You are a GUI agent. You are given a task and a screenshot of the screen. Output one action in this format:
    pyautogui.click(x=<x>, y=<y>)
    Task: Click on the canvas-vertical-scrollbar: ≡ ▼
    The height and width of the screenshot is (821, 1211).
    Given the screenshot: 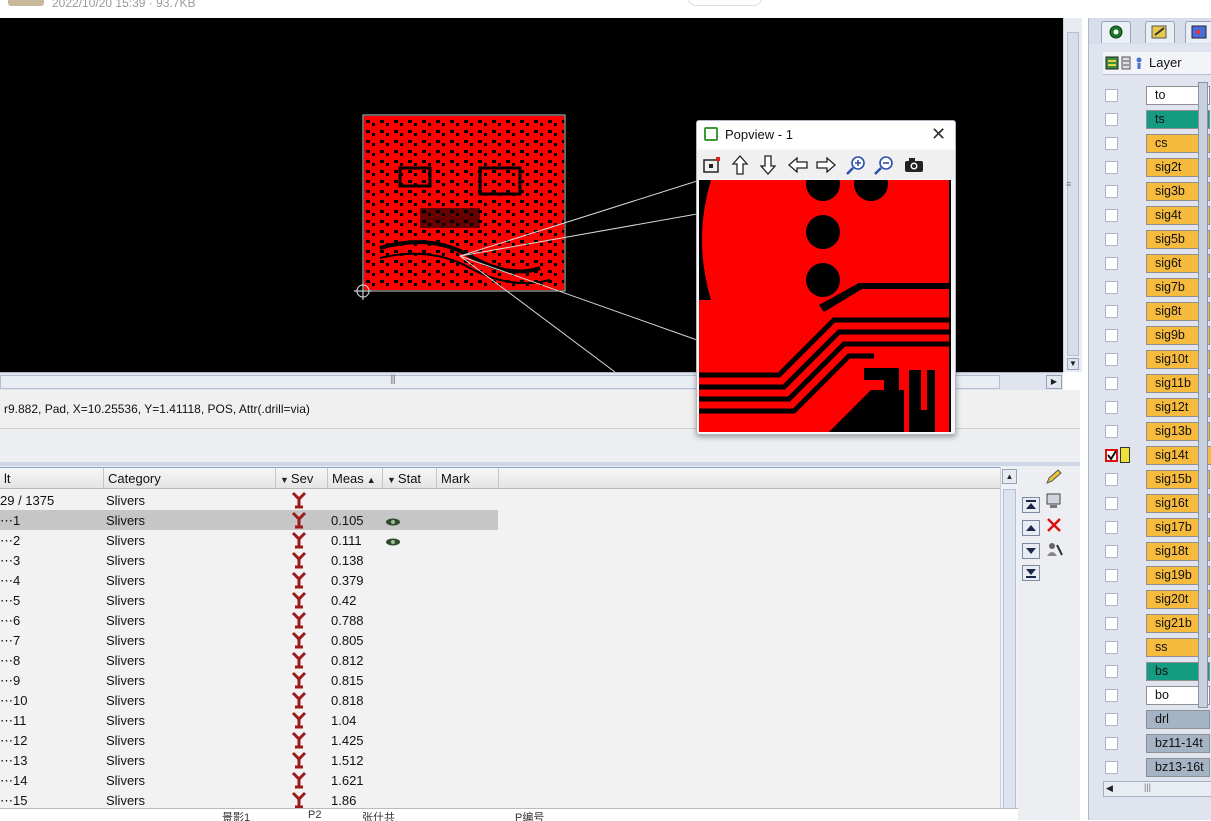 What is the action you would take?
    pyautogui.click(x=1072, y=195)
    